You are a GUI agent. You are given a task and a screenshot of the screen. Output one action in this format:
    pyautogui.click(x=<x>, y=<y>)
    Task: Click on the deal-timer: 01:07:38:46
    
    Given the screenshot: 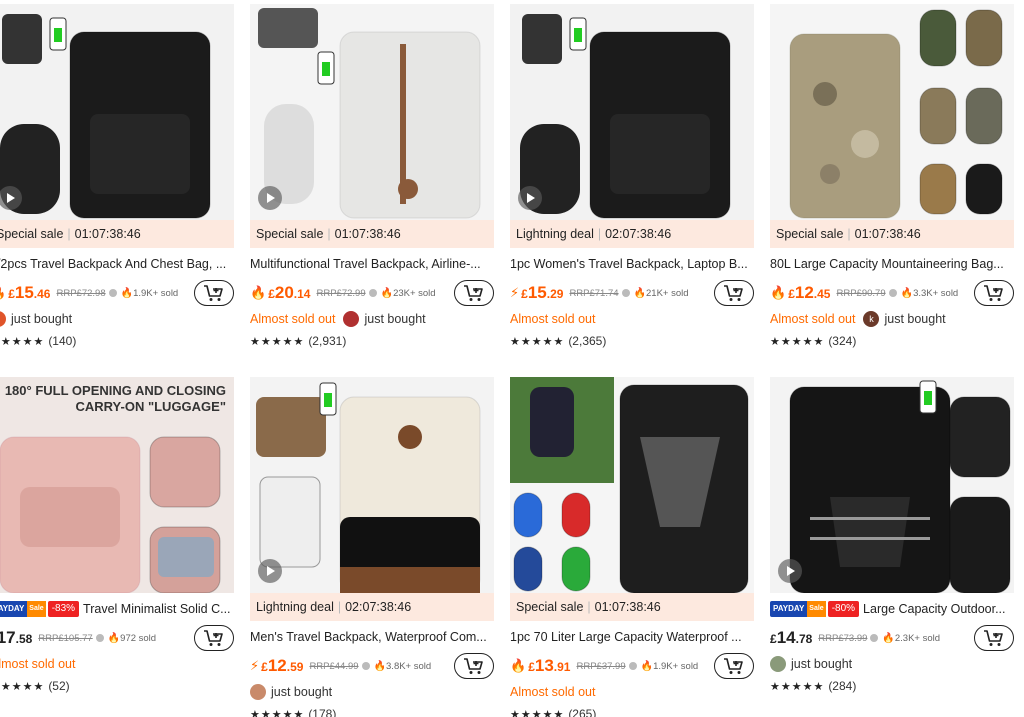 What is the action you would take?
    pyautogui.click(x=367, y=234)
    